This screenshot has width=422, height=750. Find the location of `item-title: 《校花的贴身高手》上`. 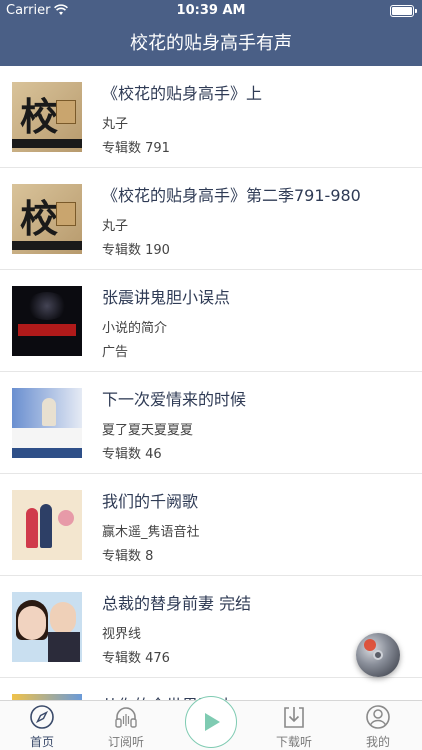

item-title: 《校花的贴身高手》上 is located at coordinates (182, 93).